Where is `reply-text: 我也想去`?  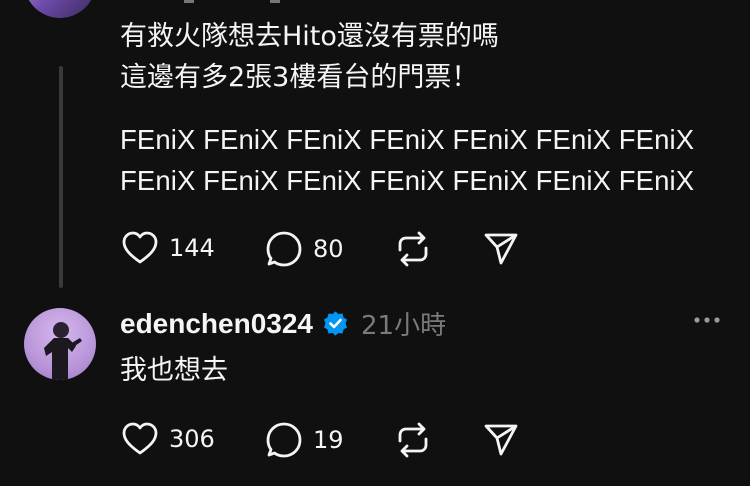
reply-text: 我也想去 is located at coordinates (174, 370).